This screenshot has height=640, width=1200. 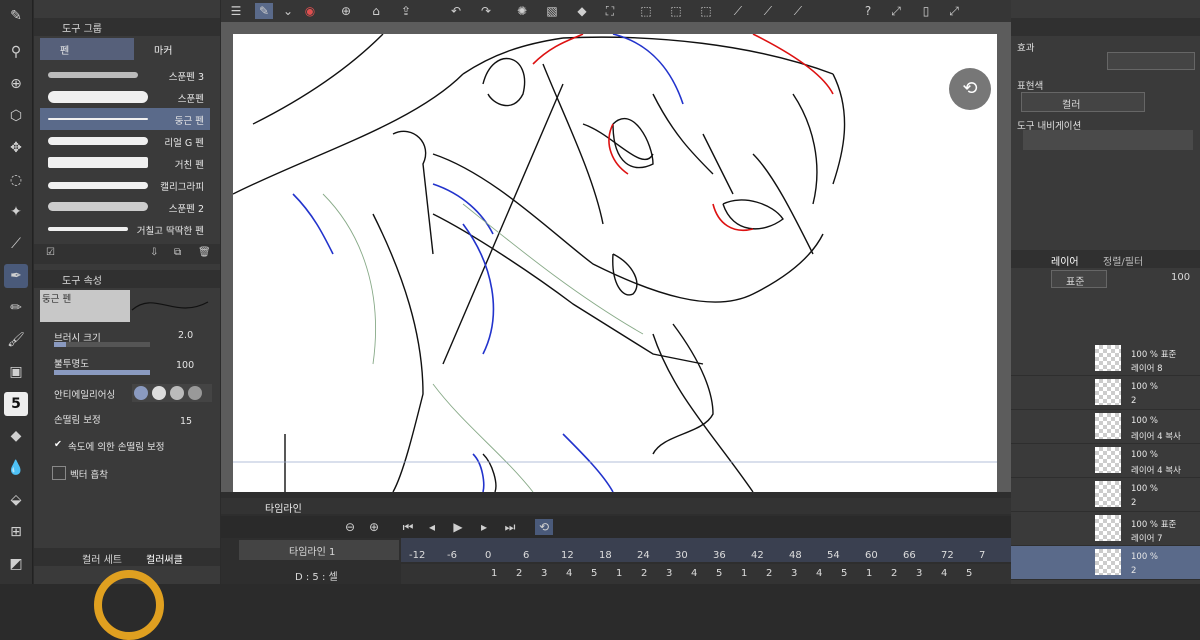 What do you see at coordinates (406, 11) in the screenshot?
I see `save-icon: ⇪` at bounding box center [406, 11].